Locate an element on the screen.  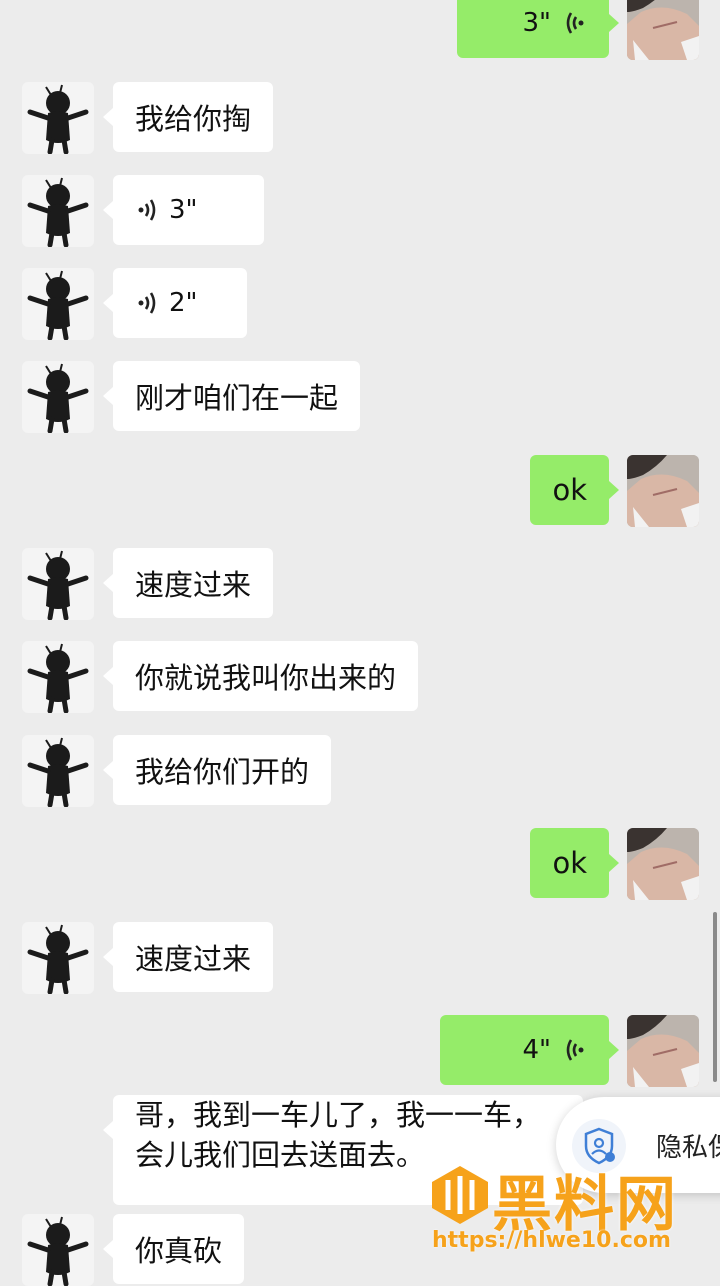
text-message-bubble: 我给你掏 is located at coordinates (188, 117).